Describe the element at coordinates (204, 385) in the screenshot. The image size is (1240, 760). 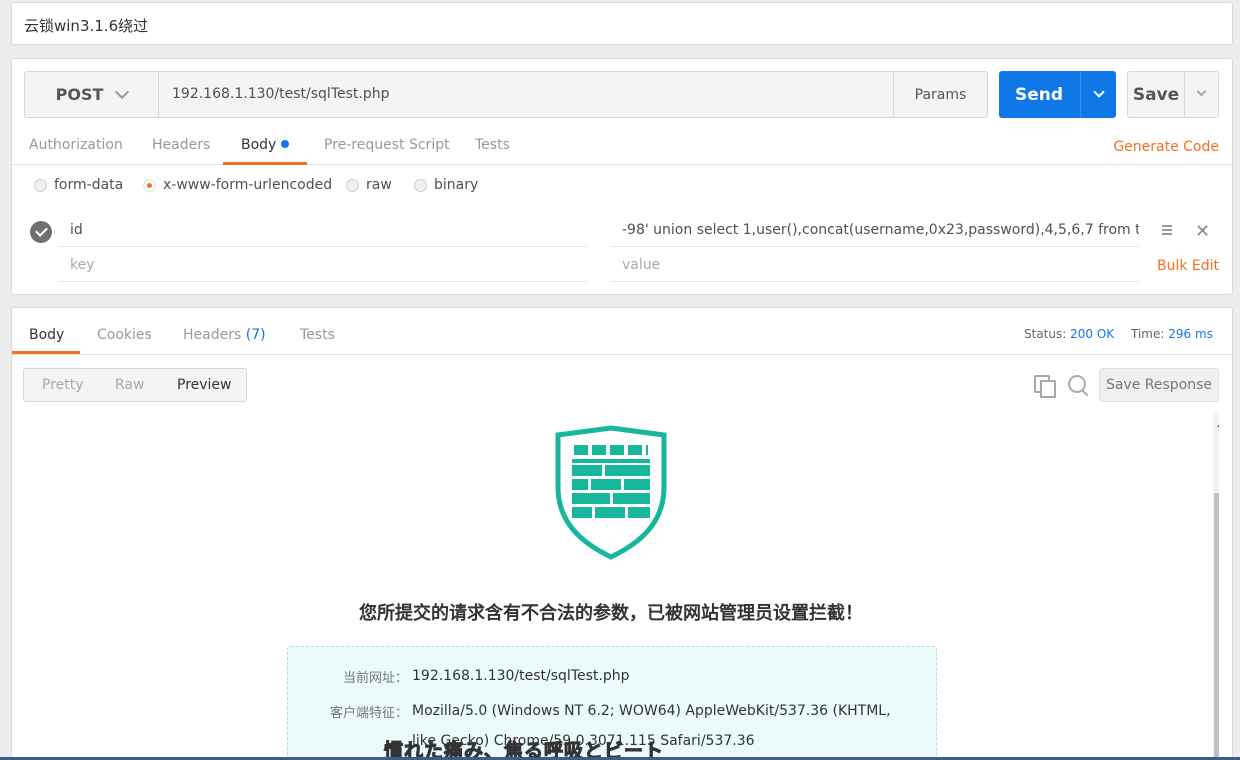
I see `view-preview: Preview` at that location.